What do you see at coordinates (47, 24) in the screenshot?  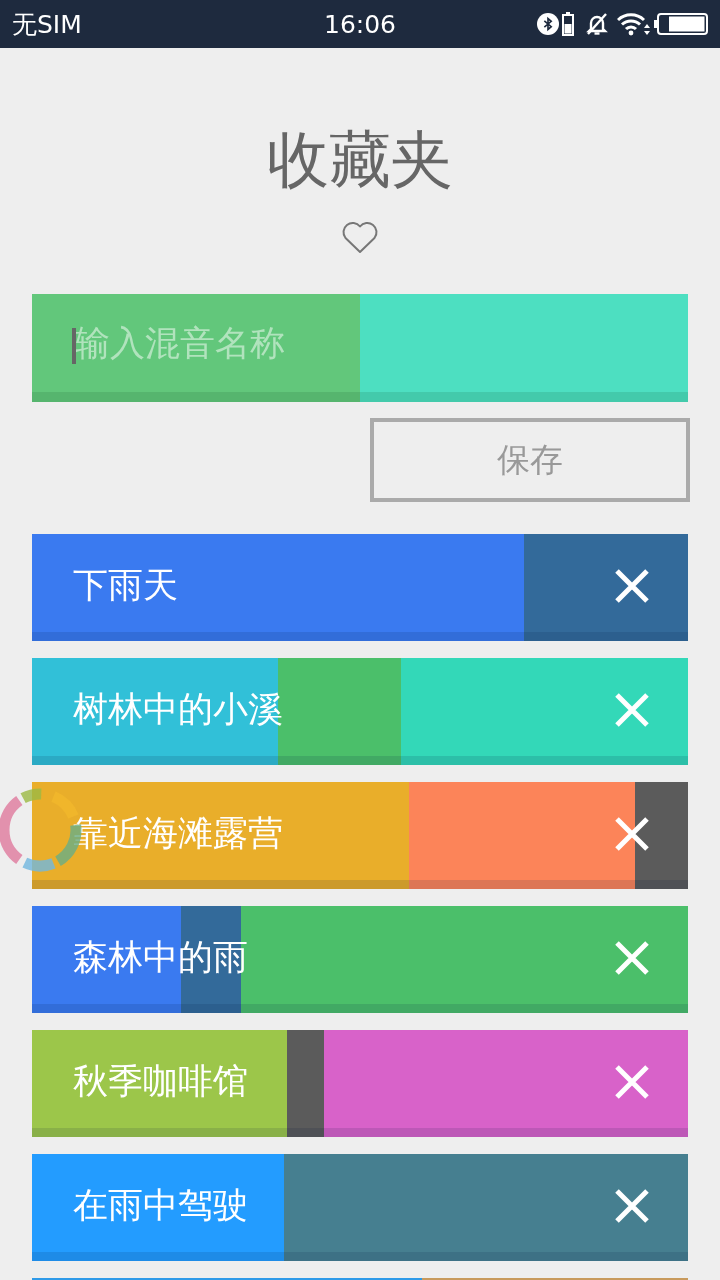 I see `carrier-text: 无SIM` at bounding box center [47, 24].